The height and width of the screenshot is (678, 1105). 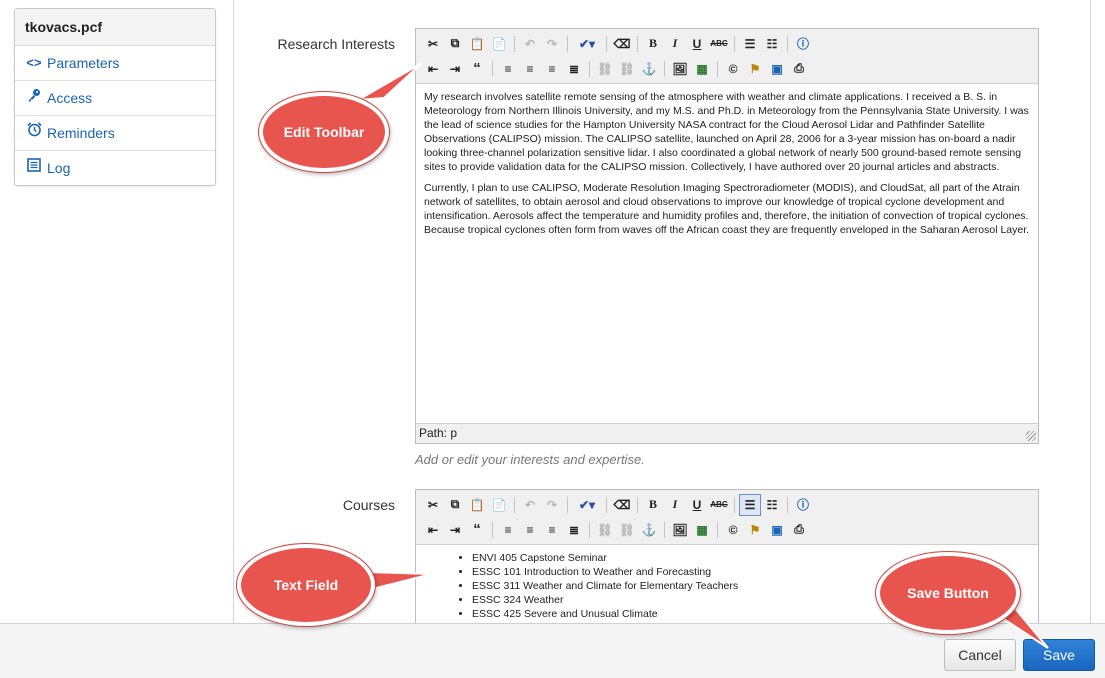 I want to click on text-field-callout: Text Field, so click(x=306, y=585).